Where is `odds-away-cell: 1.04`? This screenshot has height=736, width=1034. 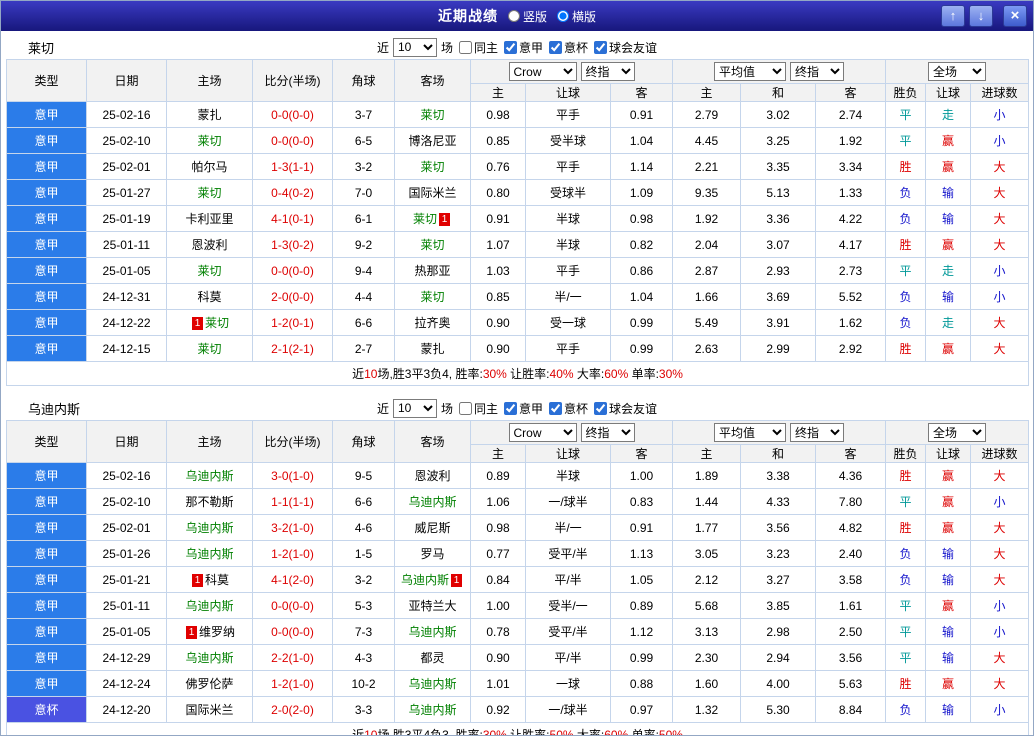 odds-away-cell: 1.04 is located at coordinates (641, 140).